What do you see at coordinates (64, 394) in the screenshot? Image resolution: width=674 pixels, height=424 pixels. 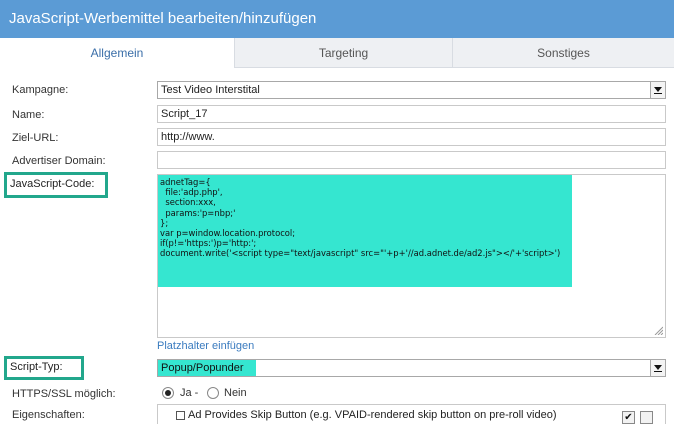 I see `https-label: HTTPS/SSL möglich:` at bounding box center [64, 394].